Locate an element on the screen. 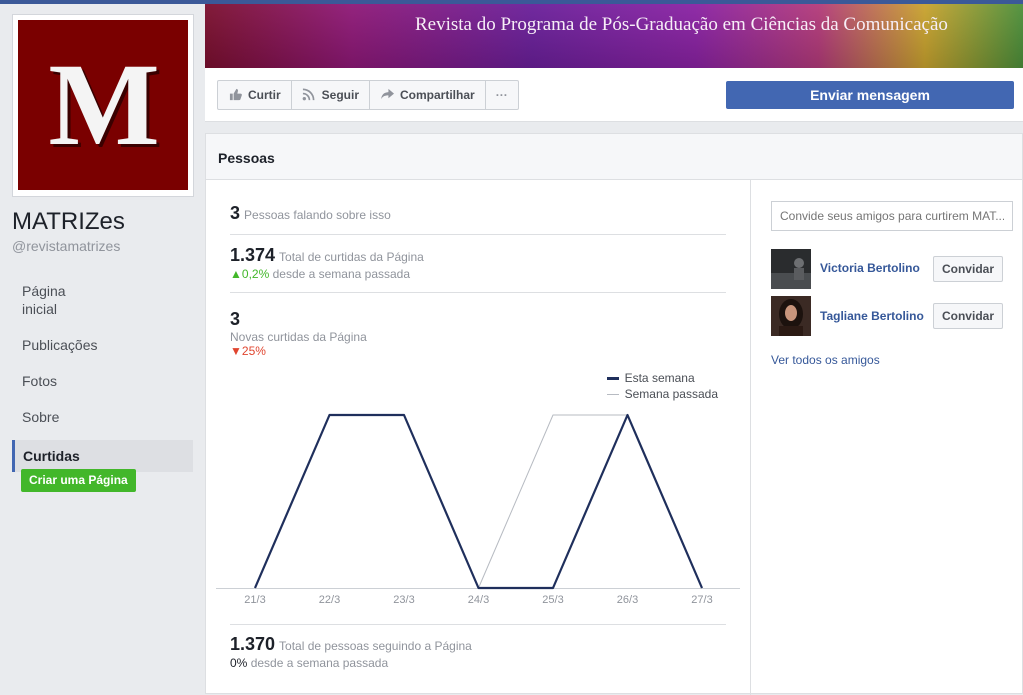 The width and height of the screenshot is (1023, 695). x-tick-label: 23/3 is located at coordinates (403, 600).